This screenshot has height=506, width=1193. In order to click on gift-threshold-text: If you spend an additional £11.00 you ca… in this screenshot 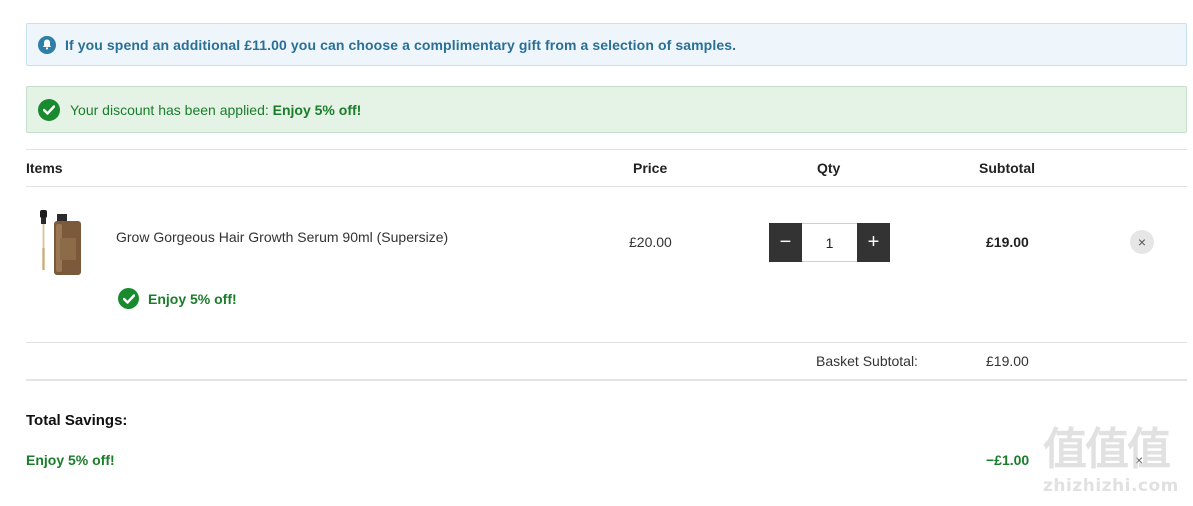, I will do `click(401, 44)`.